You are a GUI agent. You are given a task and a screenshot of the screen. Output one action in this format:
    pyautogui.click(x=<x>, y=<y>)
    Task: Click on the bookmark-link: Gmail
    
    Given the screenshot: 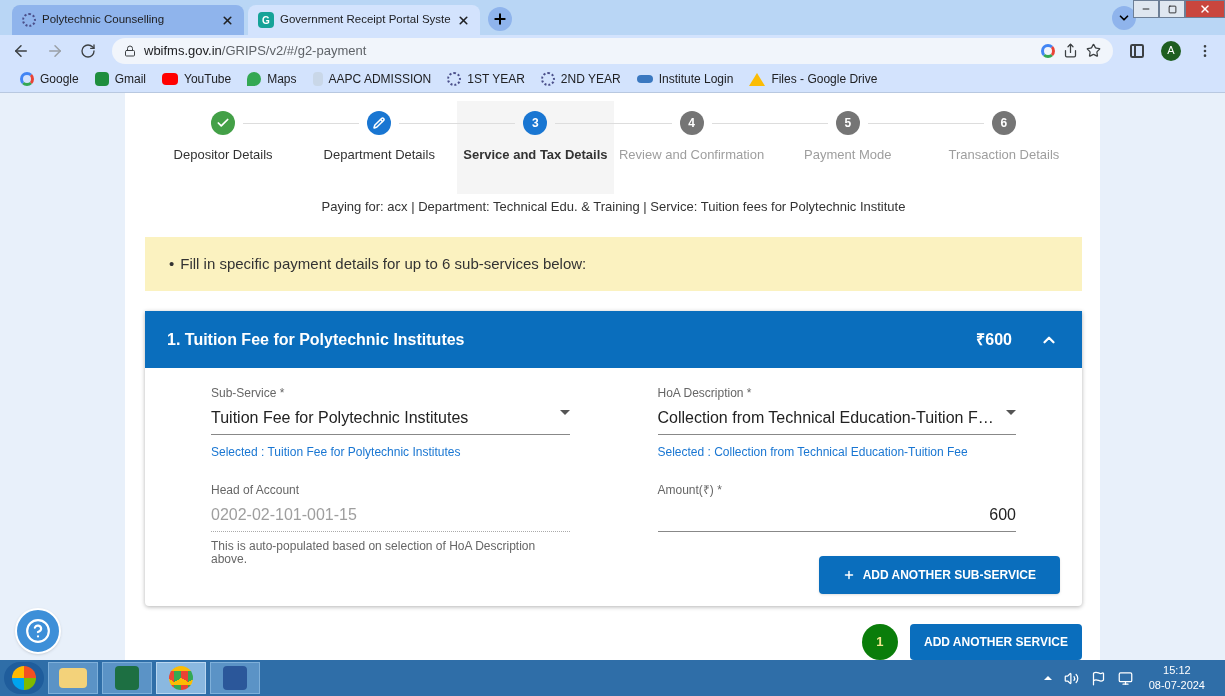 What is the action you would take?
    pyautogui.click(x=130, y=79)
    